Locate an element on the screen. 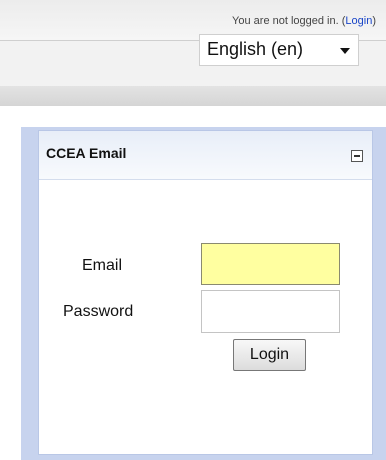  language-select: English (en) is located at coordinates (279, 50).